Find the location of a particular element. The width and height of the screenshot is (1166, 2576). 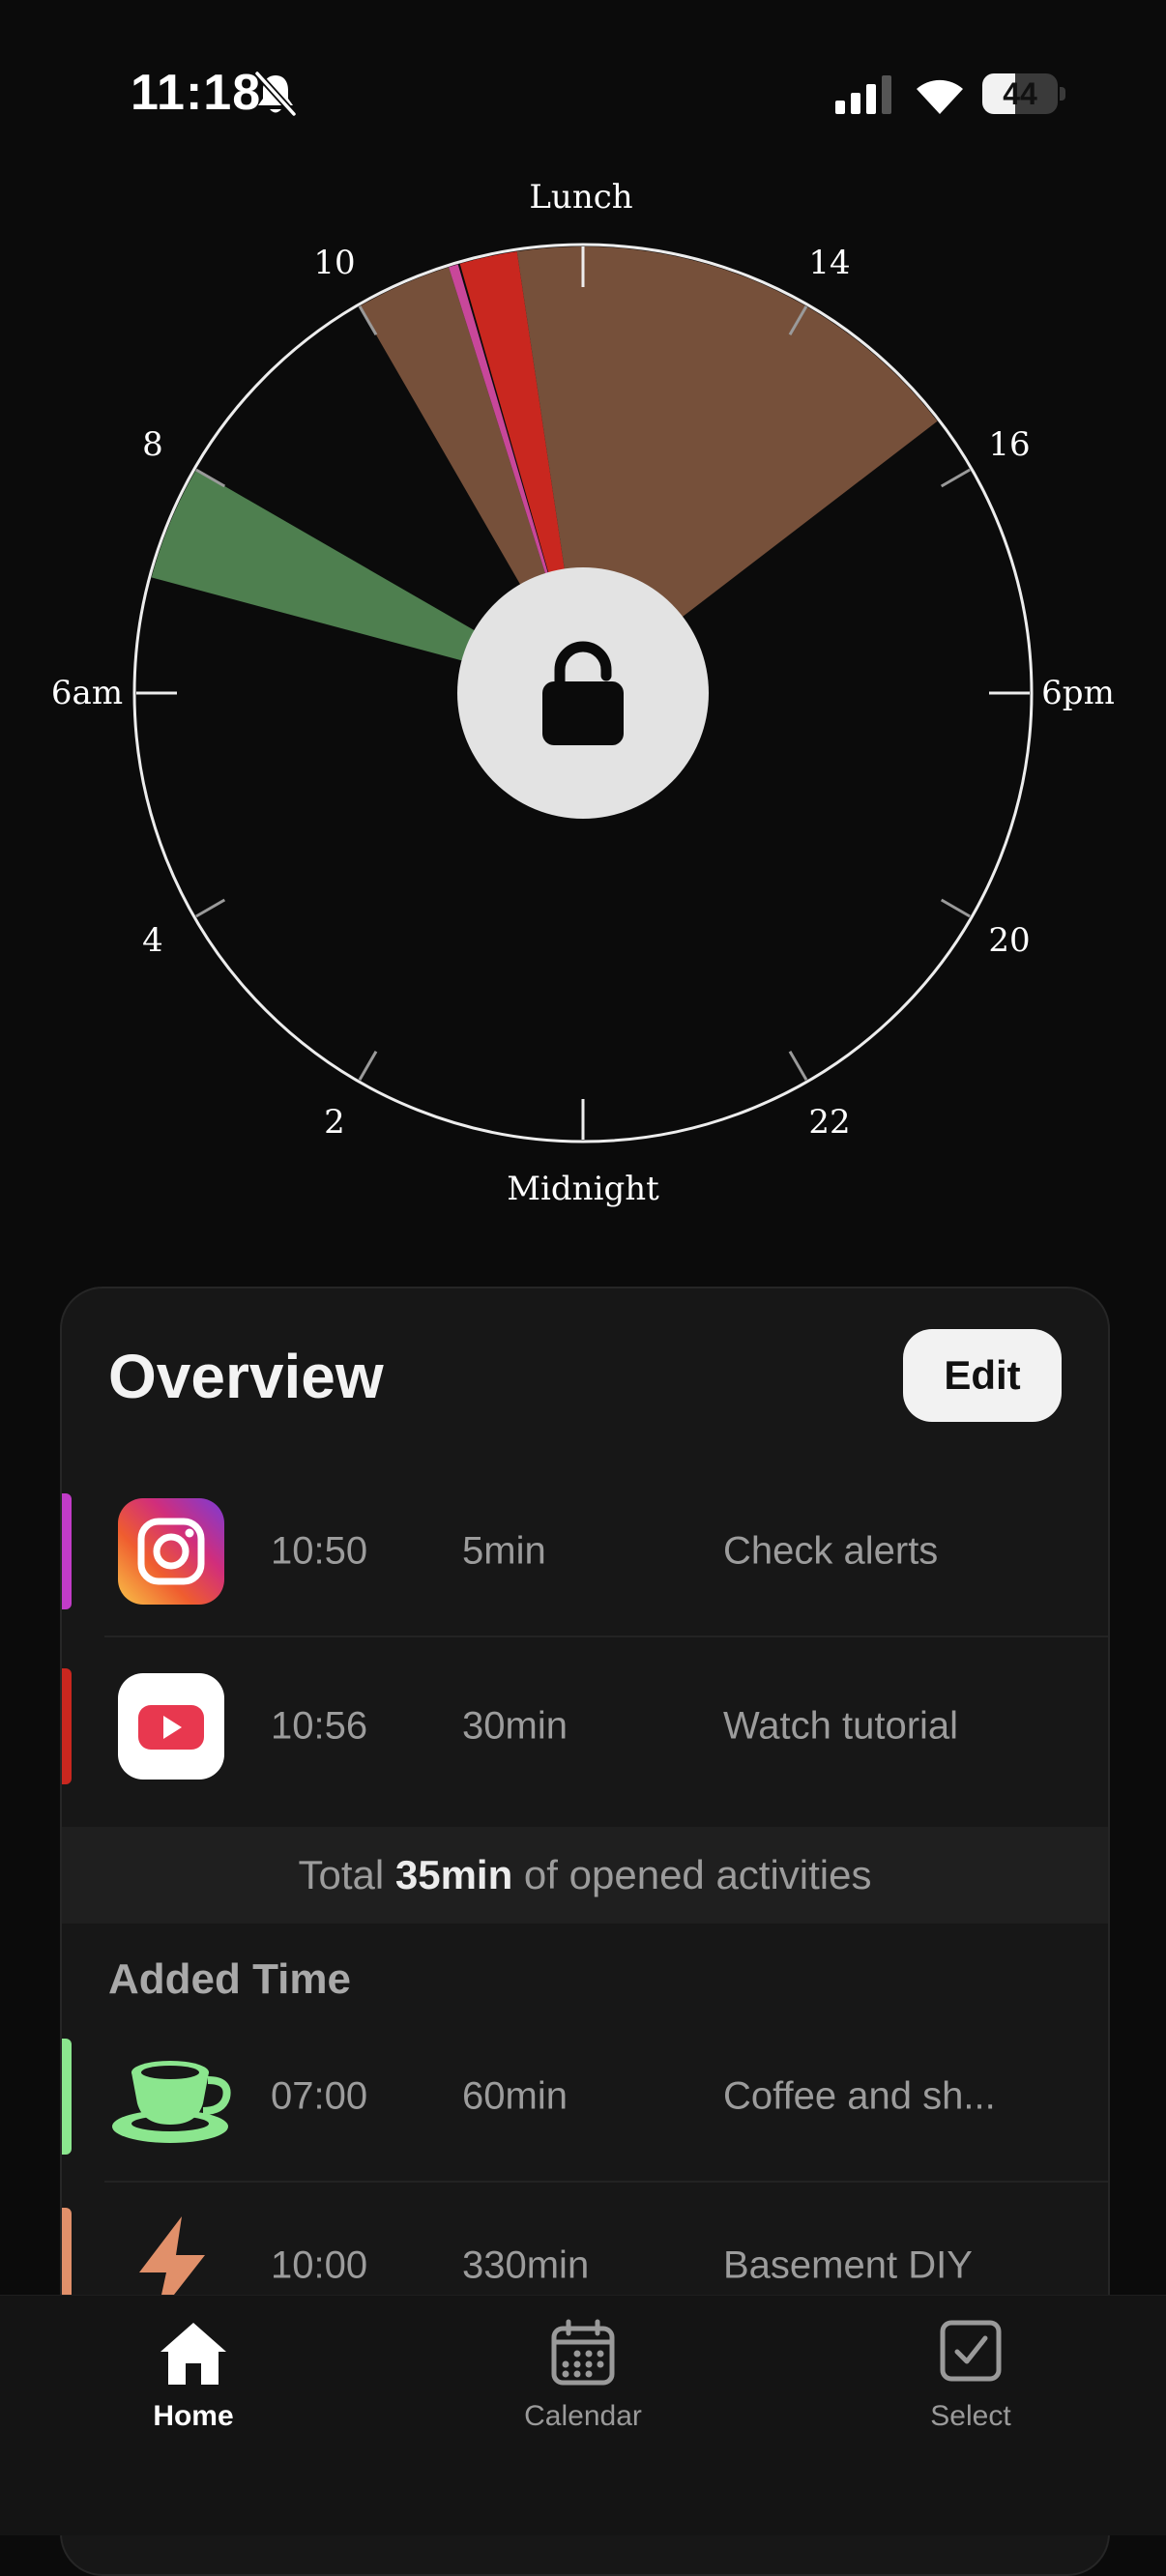

activity-row: 10:56 30min Watch tutorial is located at coordinates (585, 1726).